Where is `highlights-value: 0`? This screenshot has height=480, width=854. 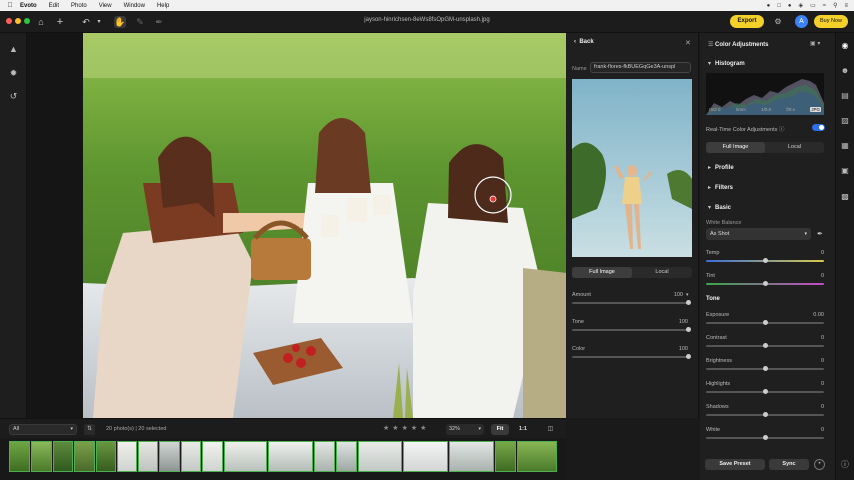
highlights-value: 0 is located at coordinates (812, 384).